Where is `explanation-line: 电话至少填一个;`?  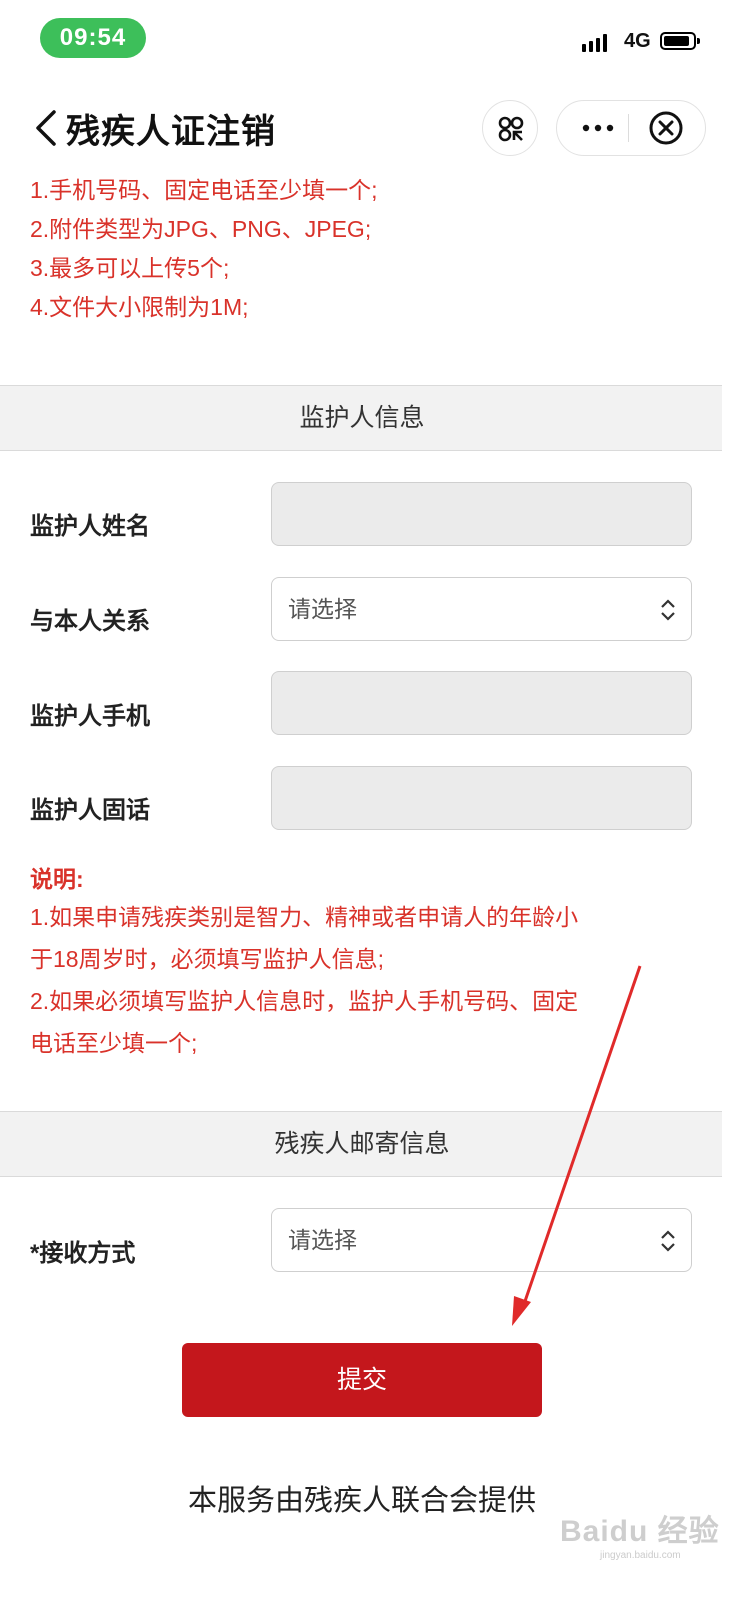
explanation-line: 电话至少填一个; is located at coordinates (114, 1043).